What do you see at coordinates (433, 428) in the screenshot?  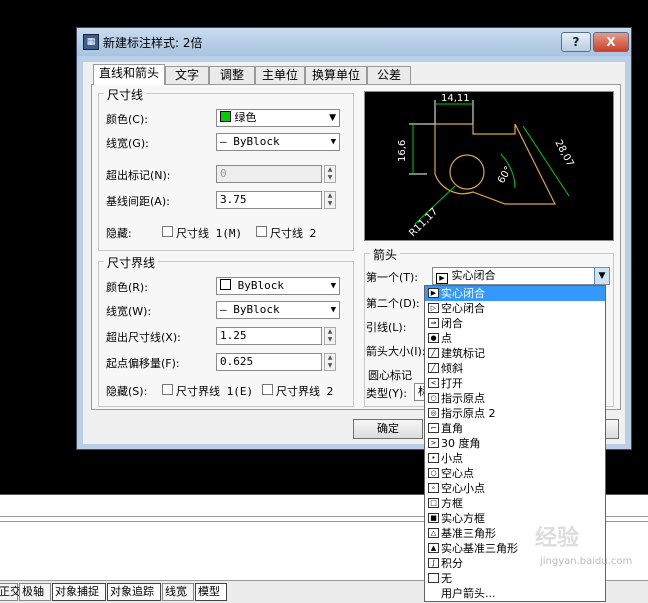 I see `arrowhead-icon: ⌐` at bounding box center [433, 428].